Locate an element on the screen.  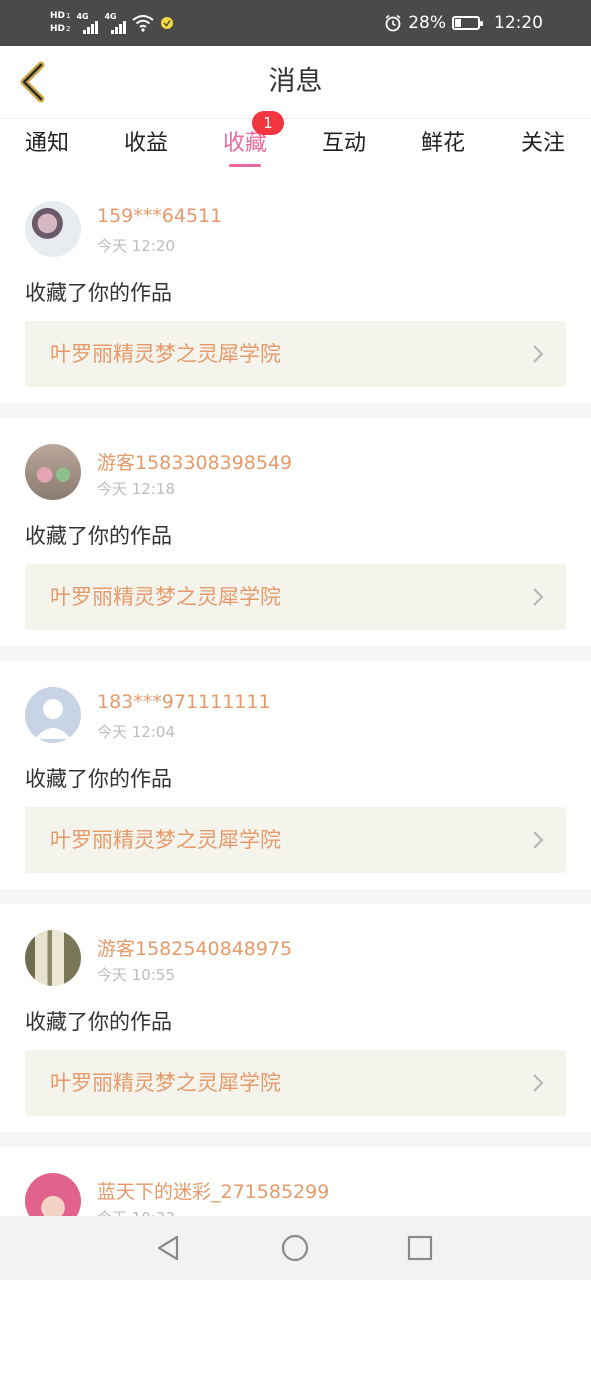
back-button is located at coordinates (32, 82).